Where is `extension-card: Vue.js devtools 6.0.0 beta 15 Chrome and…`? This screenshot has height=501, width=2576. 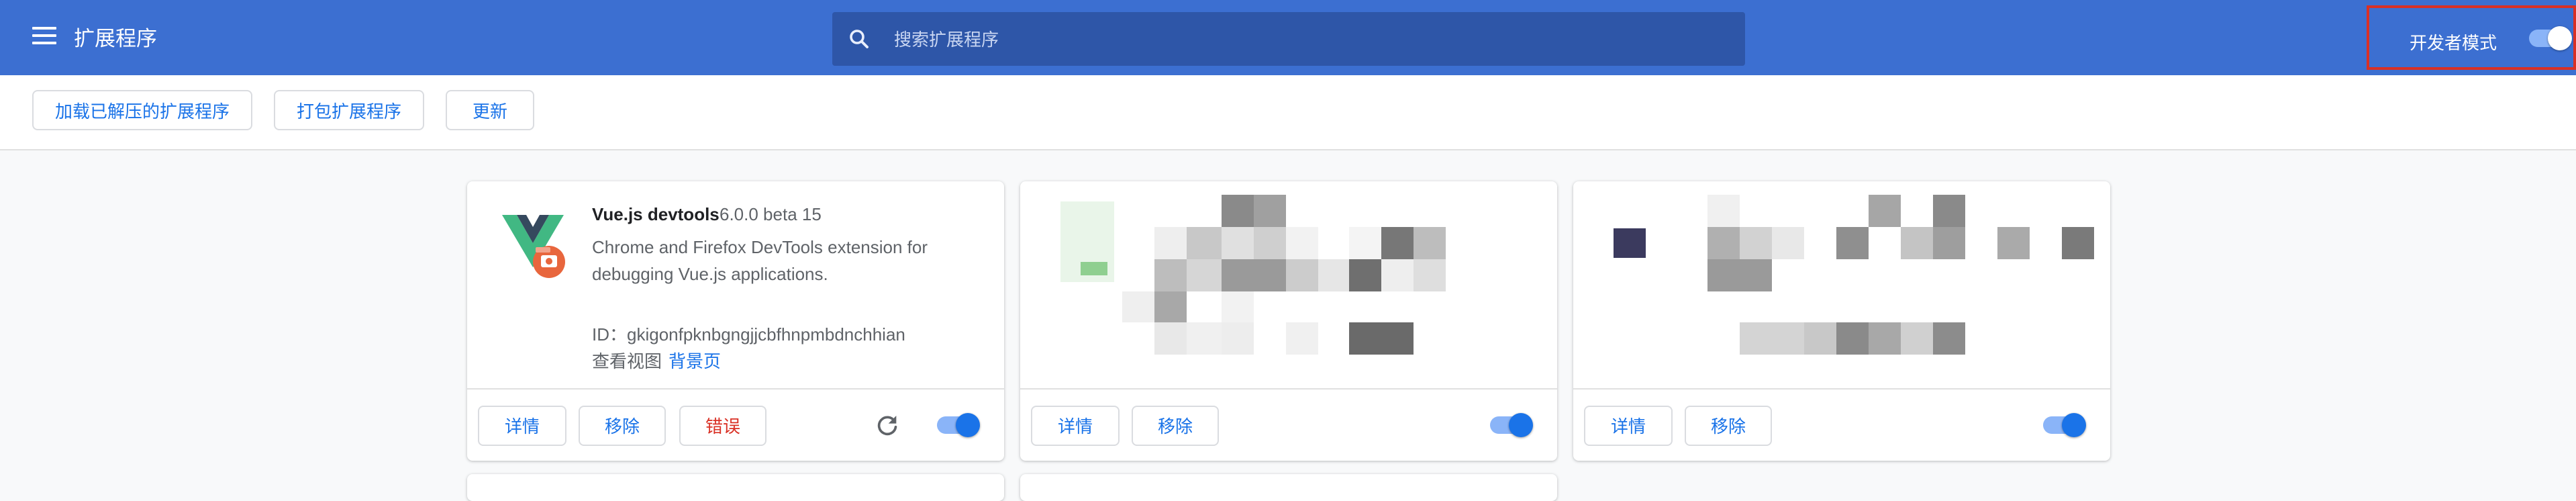
extension-card: Vue.js devtools 6.0.0 beta 15 Chrome and… is located at coordinates (735, 321).